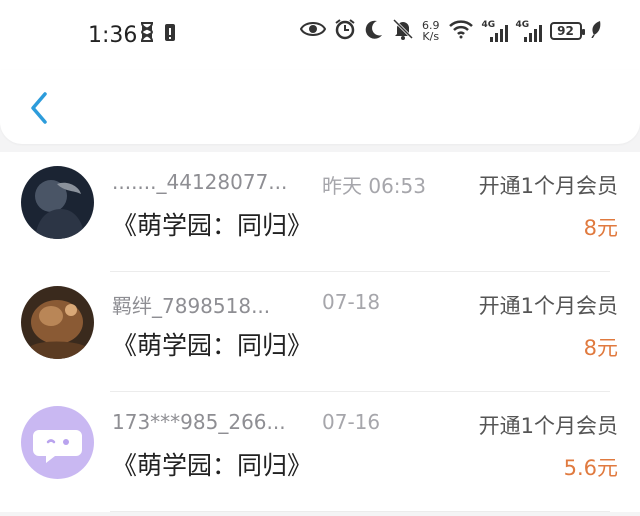 The height and width of the screenshot is (516, 640). I want to click on wifi-icon, so click(461, 31).